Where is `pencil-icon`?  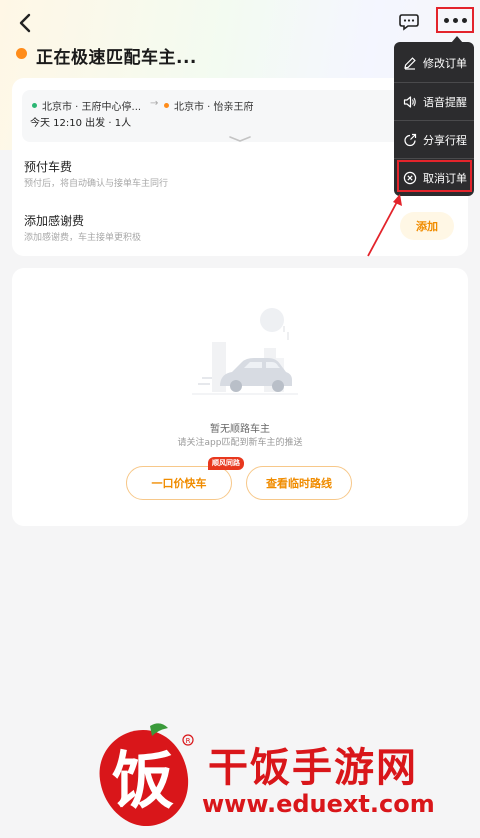 pencil-icon is located at coordinates (410, 63).